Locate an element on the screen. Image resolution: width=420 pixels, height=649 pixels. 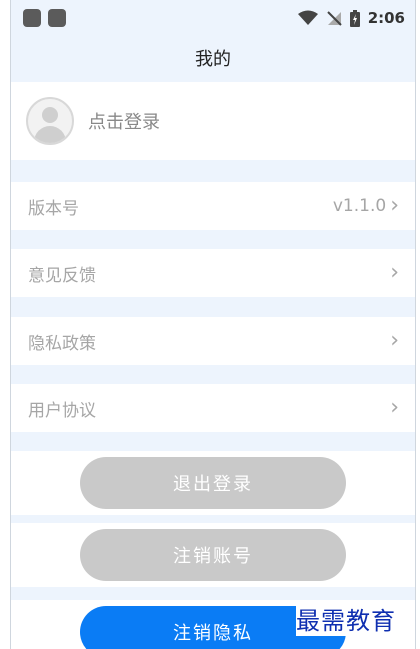
menu-item-privacy-policy: 隐私政策 › is located at coordinates (213, 341).